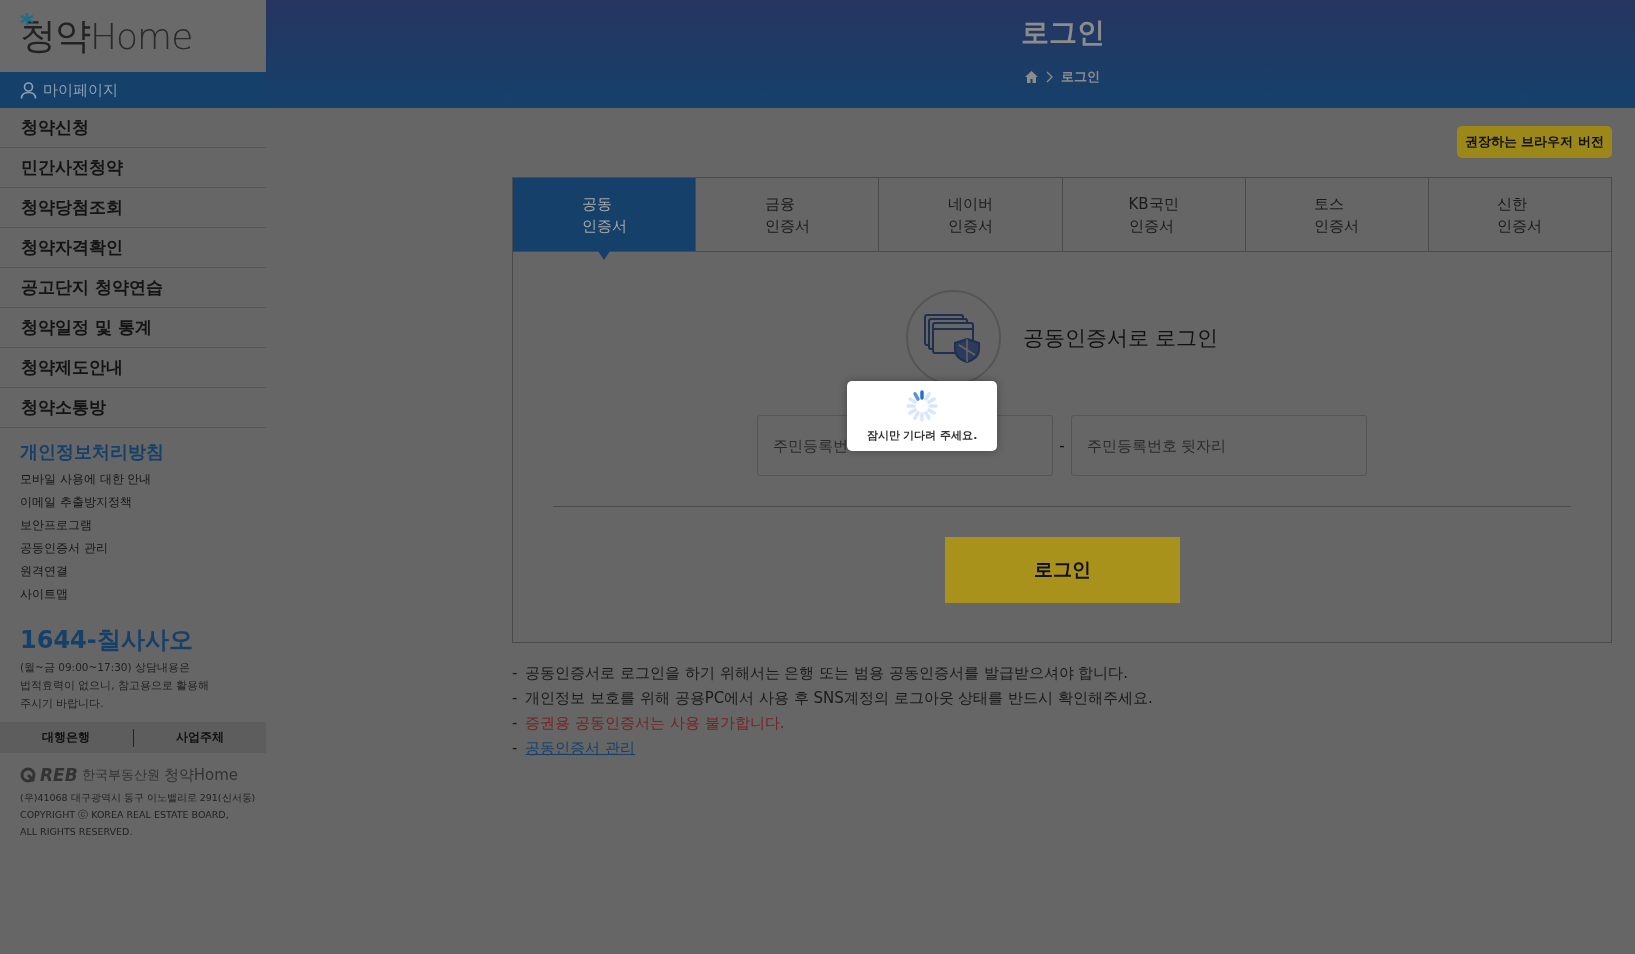 The width and height of the screenshot is (1635, 954). I want to click on certificate-manage-link: 공동인증서 관리, so click(580, 748).